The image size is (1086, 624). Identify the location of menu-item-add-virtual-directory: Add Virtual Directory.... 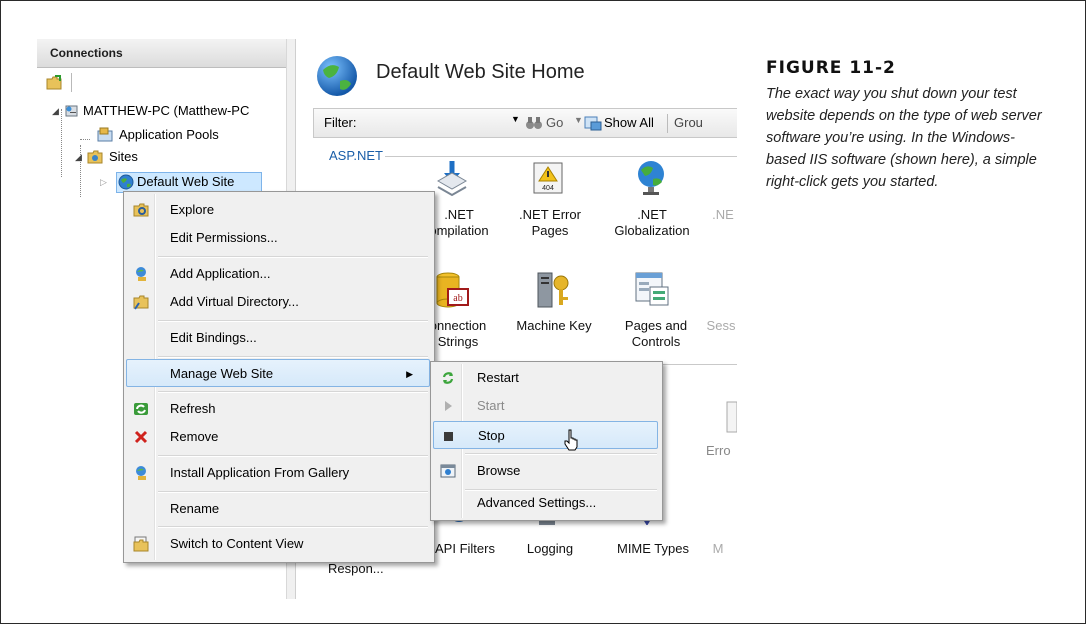
(278, 302).